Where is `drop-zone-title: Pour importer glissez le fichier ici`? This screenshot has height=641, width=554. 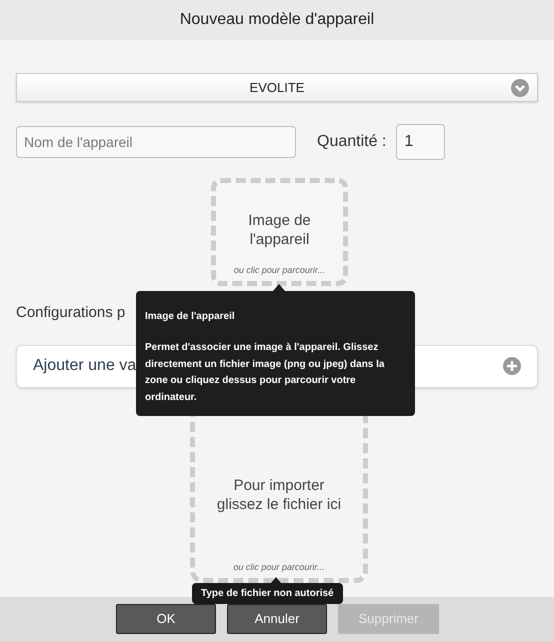
drop-zone-title: Pour importer glissez le fichier ici is located at coordinates (279, 495).